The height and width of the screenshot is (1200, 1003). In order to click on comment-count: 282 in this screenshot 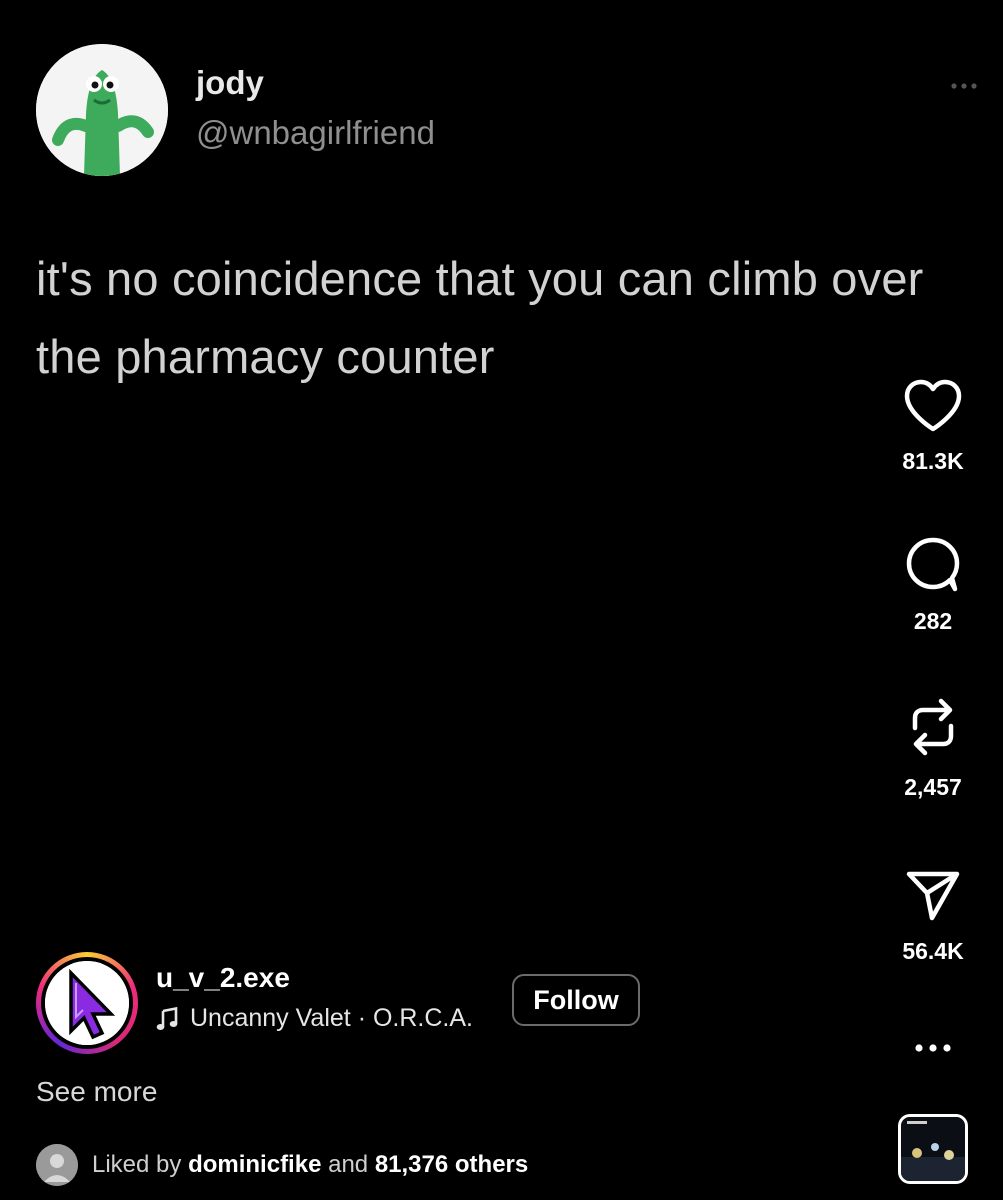, I will do `click(933, 621)`.